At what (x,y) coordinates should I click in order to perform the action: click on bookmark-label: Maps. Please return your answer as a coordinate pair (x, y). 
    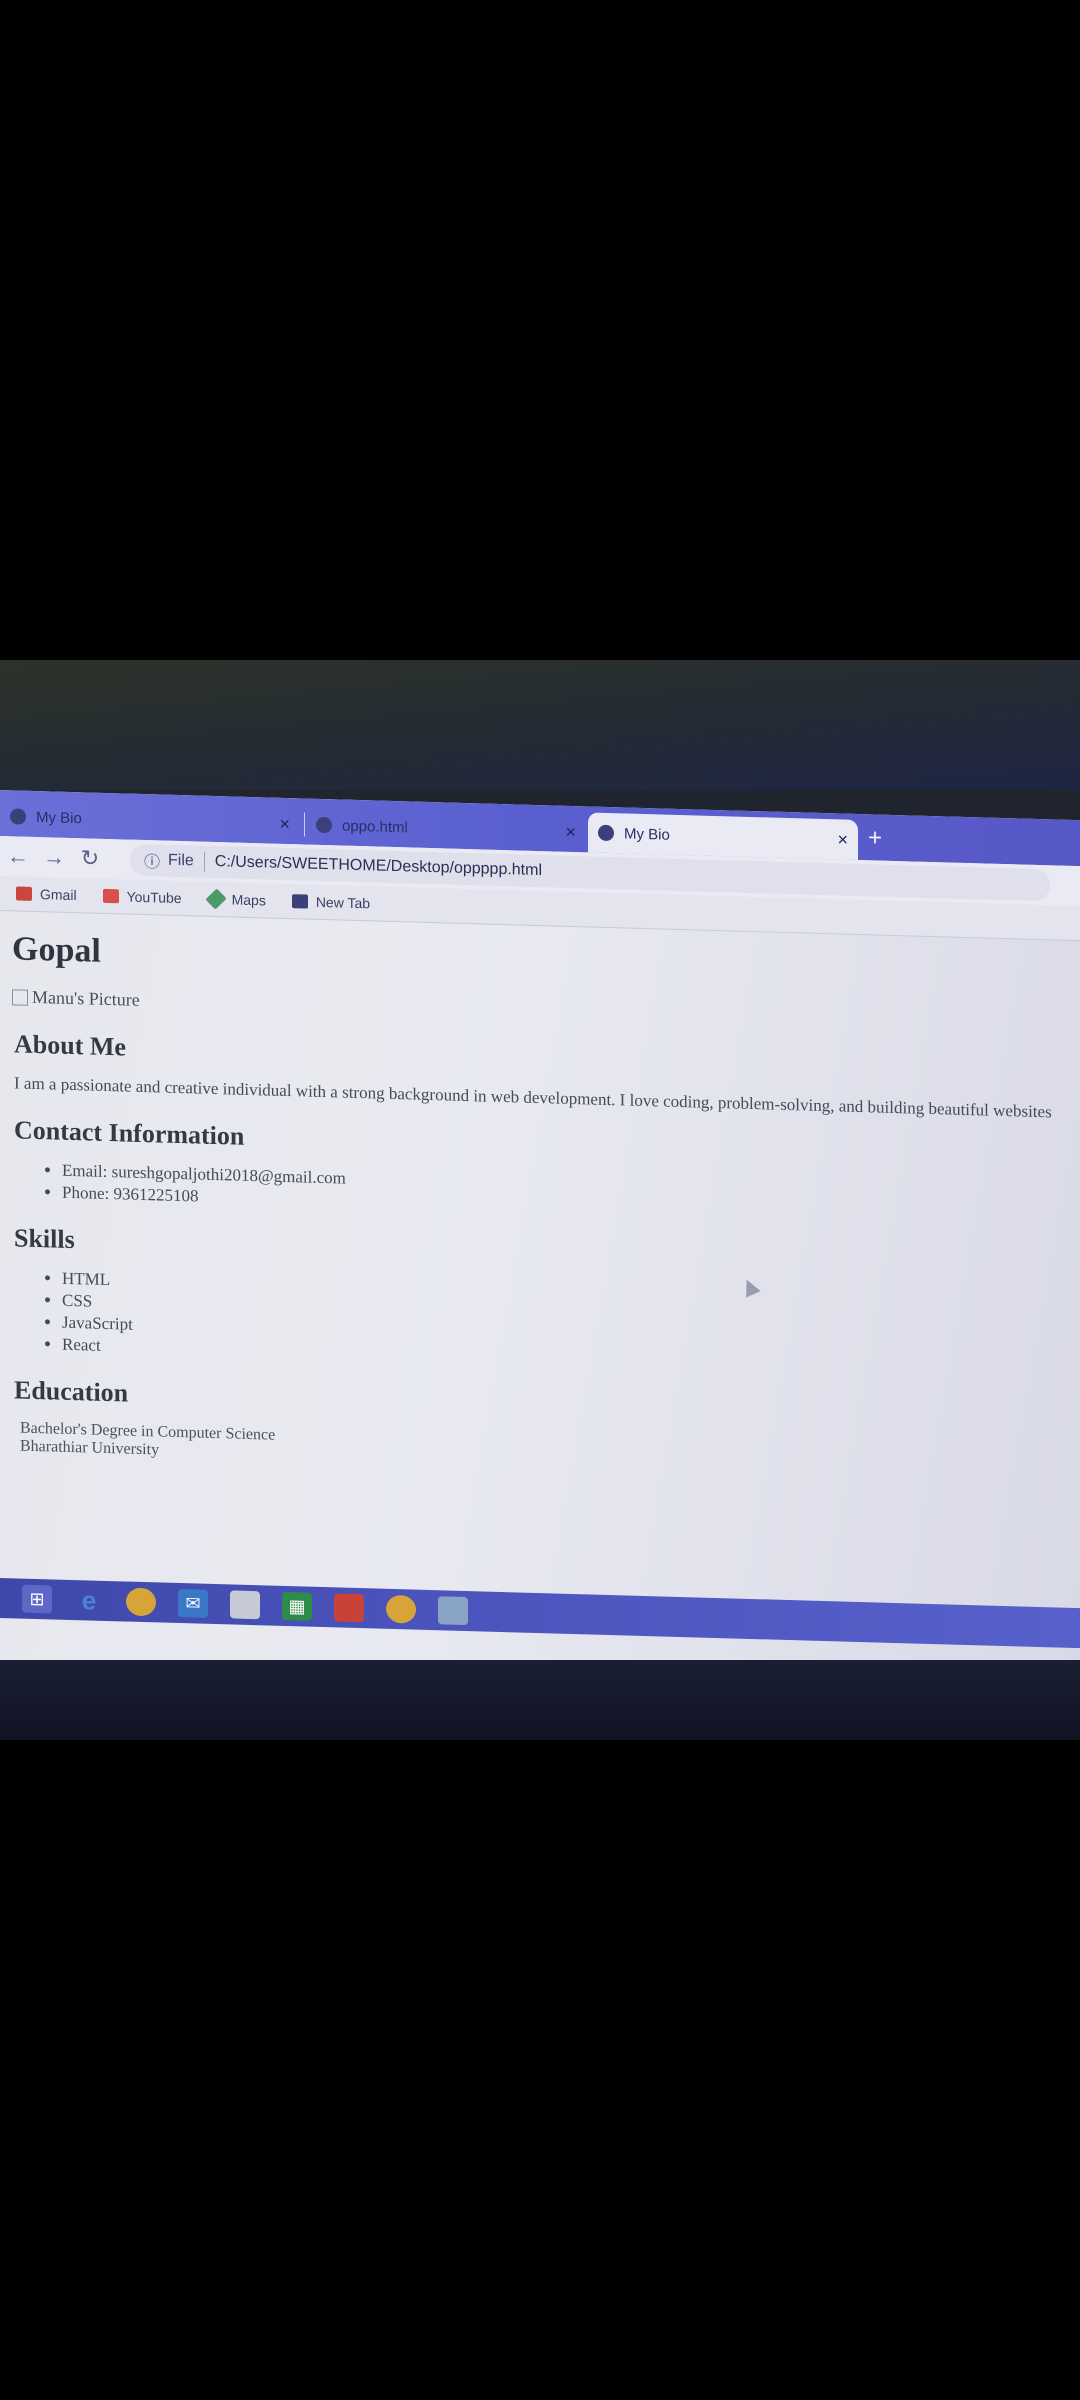
    Looking at the image, I should click on (248, 900).